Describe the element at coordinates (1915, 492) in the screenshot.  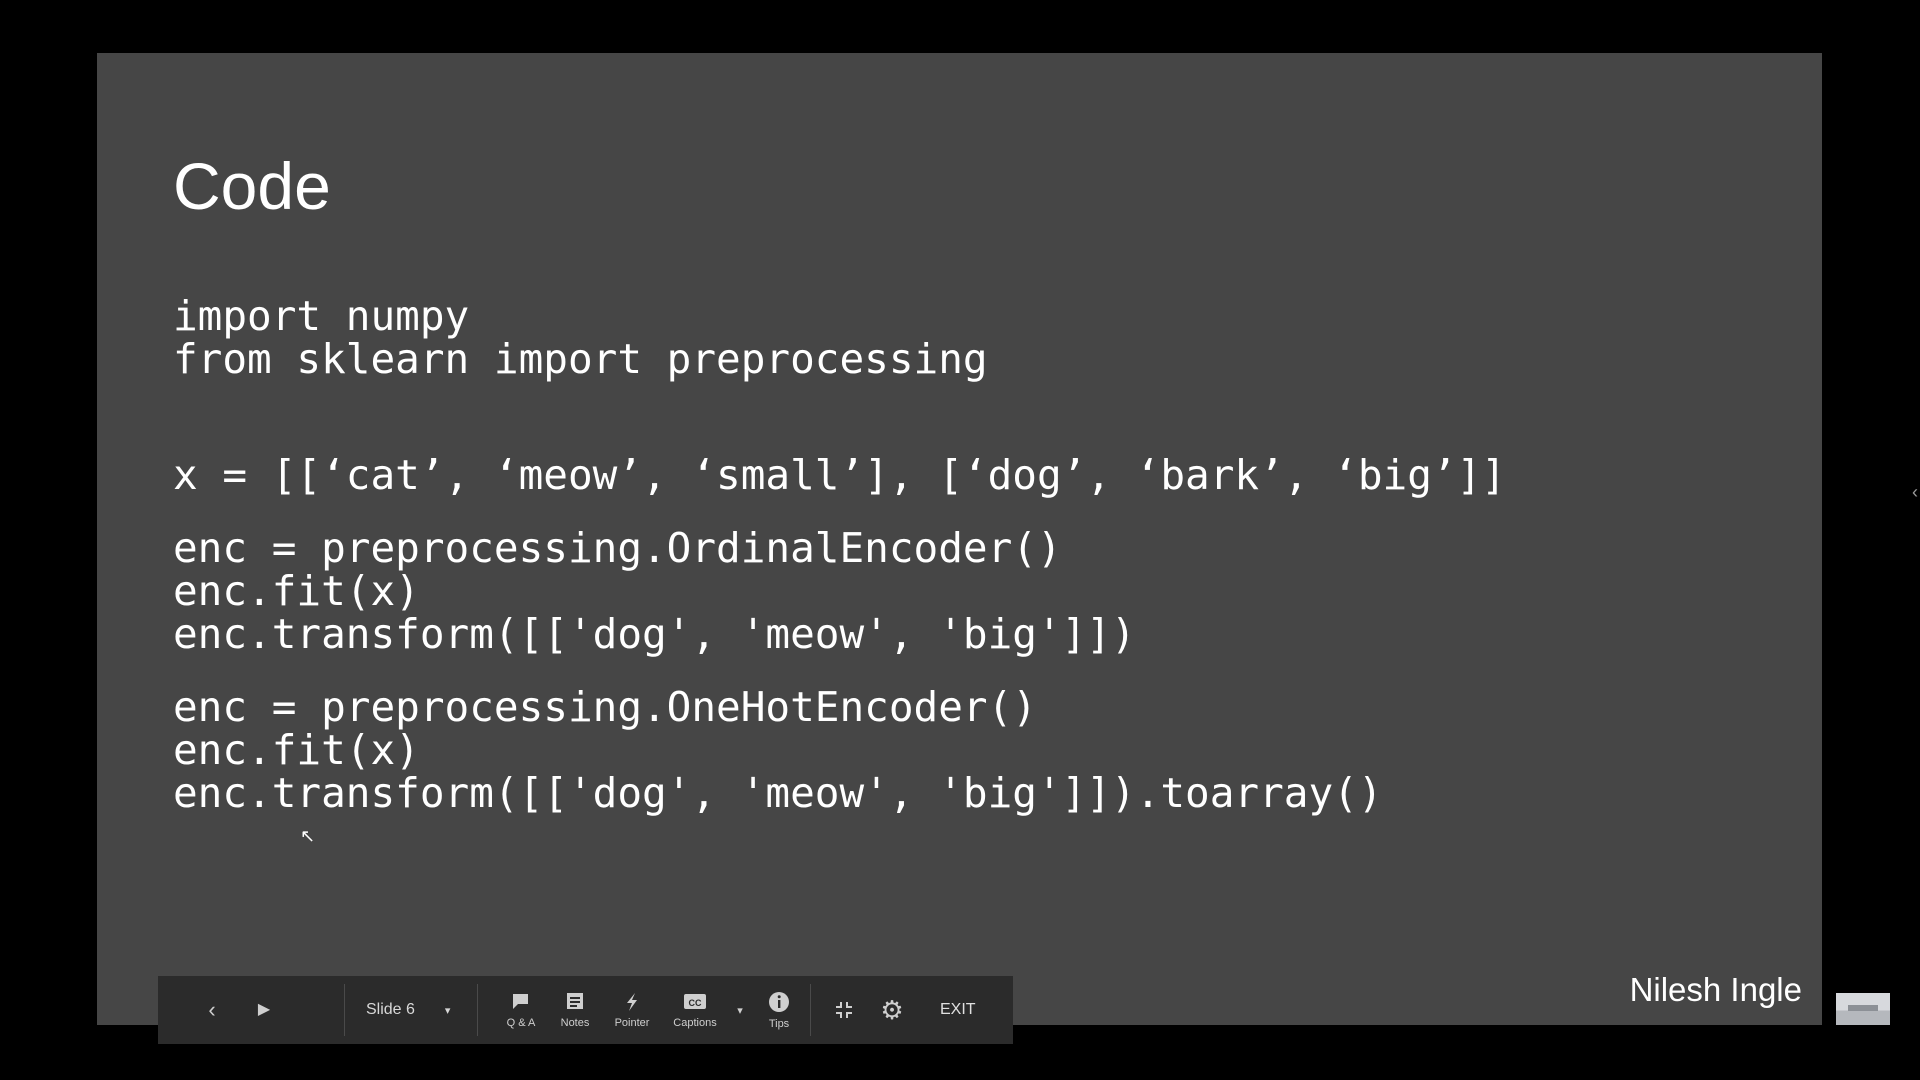
I see `side-panel-toggle-icon: ‹` at that location.